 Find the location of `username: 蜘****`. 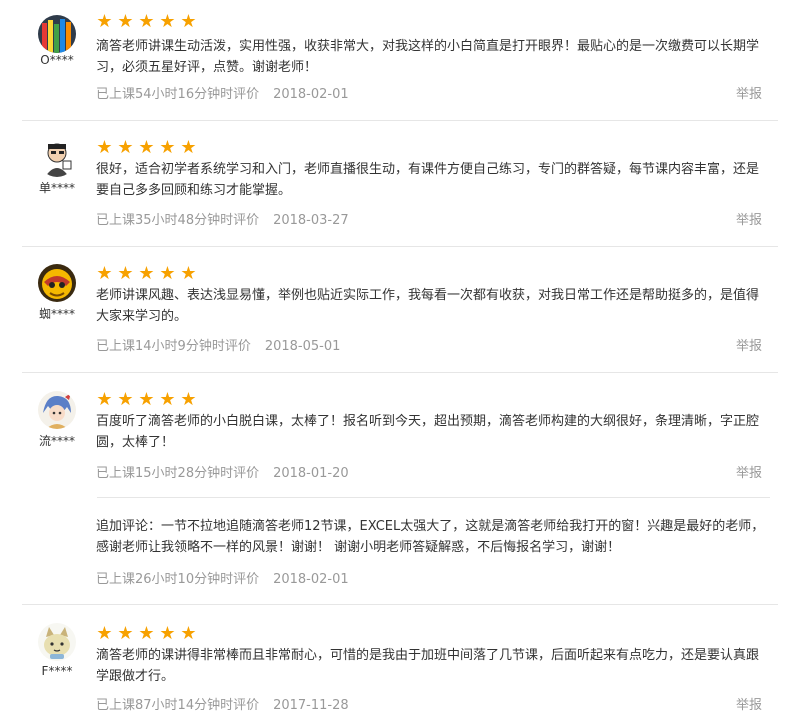

username: 蜘**** is located at coordinates (56, 314).